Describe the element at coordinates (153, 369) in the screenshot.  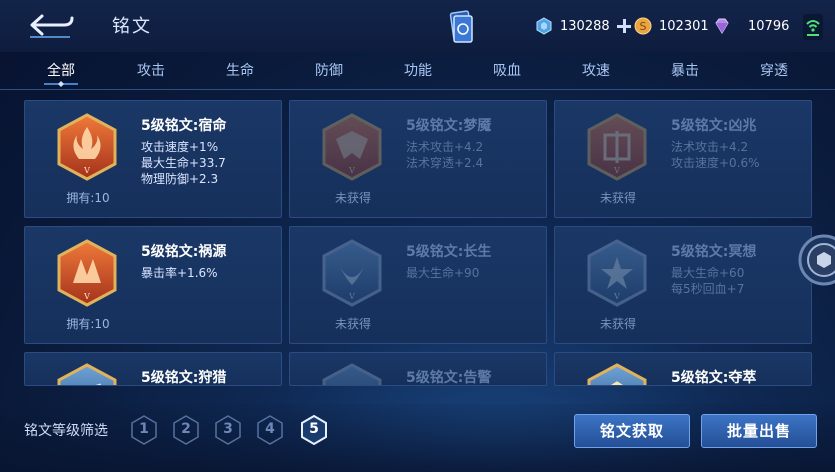
I see `inscription-card: 5级铭文:狩猎` at that location.